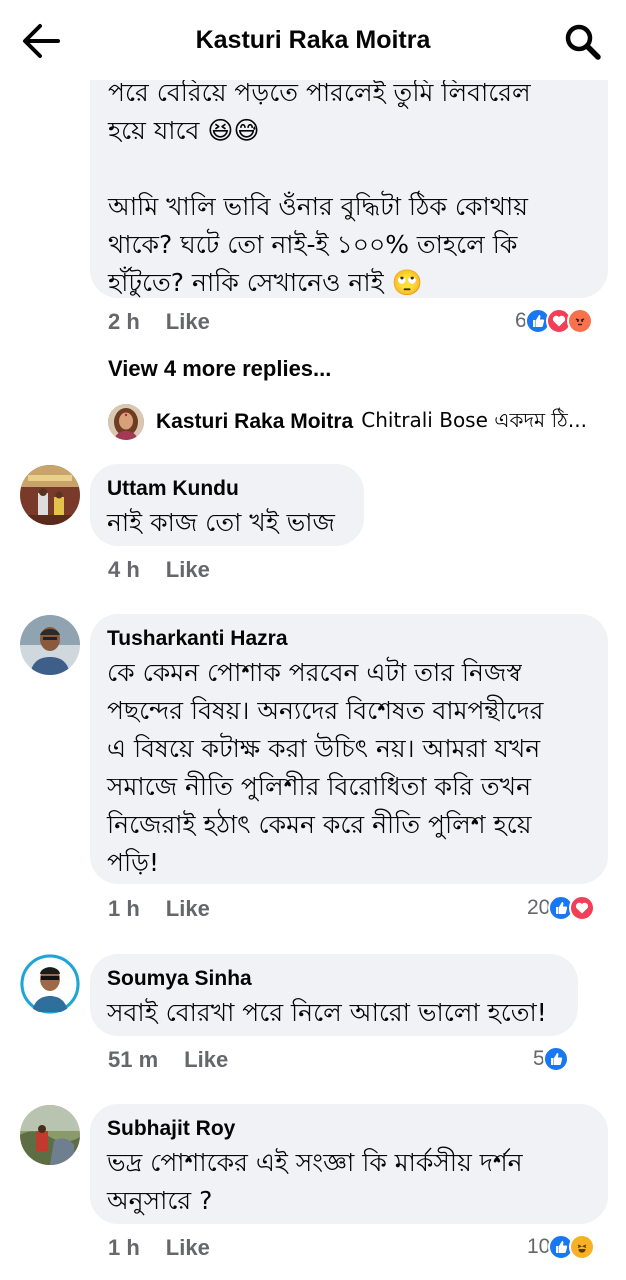 Image resolution: width=626 pixels, height=1280 pixels. What do you see at coordinates (319, 824) in the screenshot?
I see `comment-text-line: নিজেরাই হঠাৎ কেমন করে নীতি পুলিশ হয়ে` at bounding box center [319, 824].